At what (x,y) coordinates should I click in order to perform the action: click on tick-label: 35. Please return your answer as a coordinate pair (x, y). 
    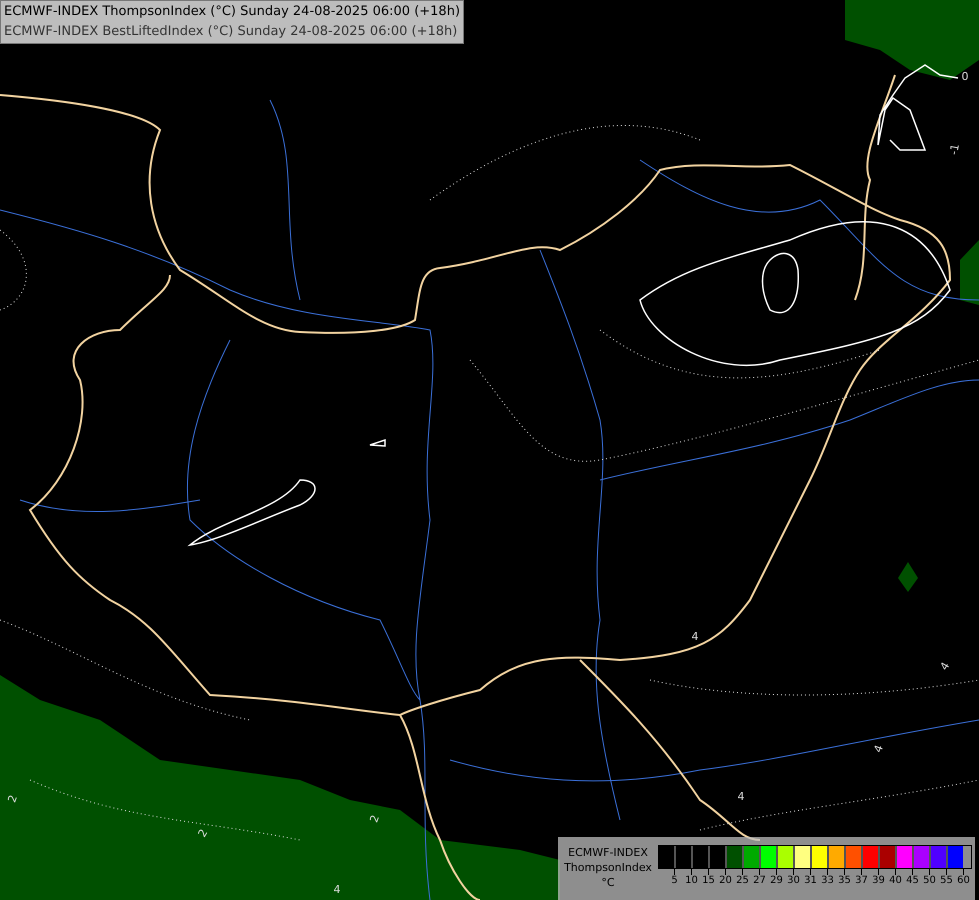
    Looking at the image, I should click on (844, 880).